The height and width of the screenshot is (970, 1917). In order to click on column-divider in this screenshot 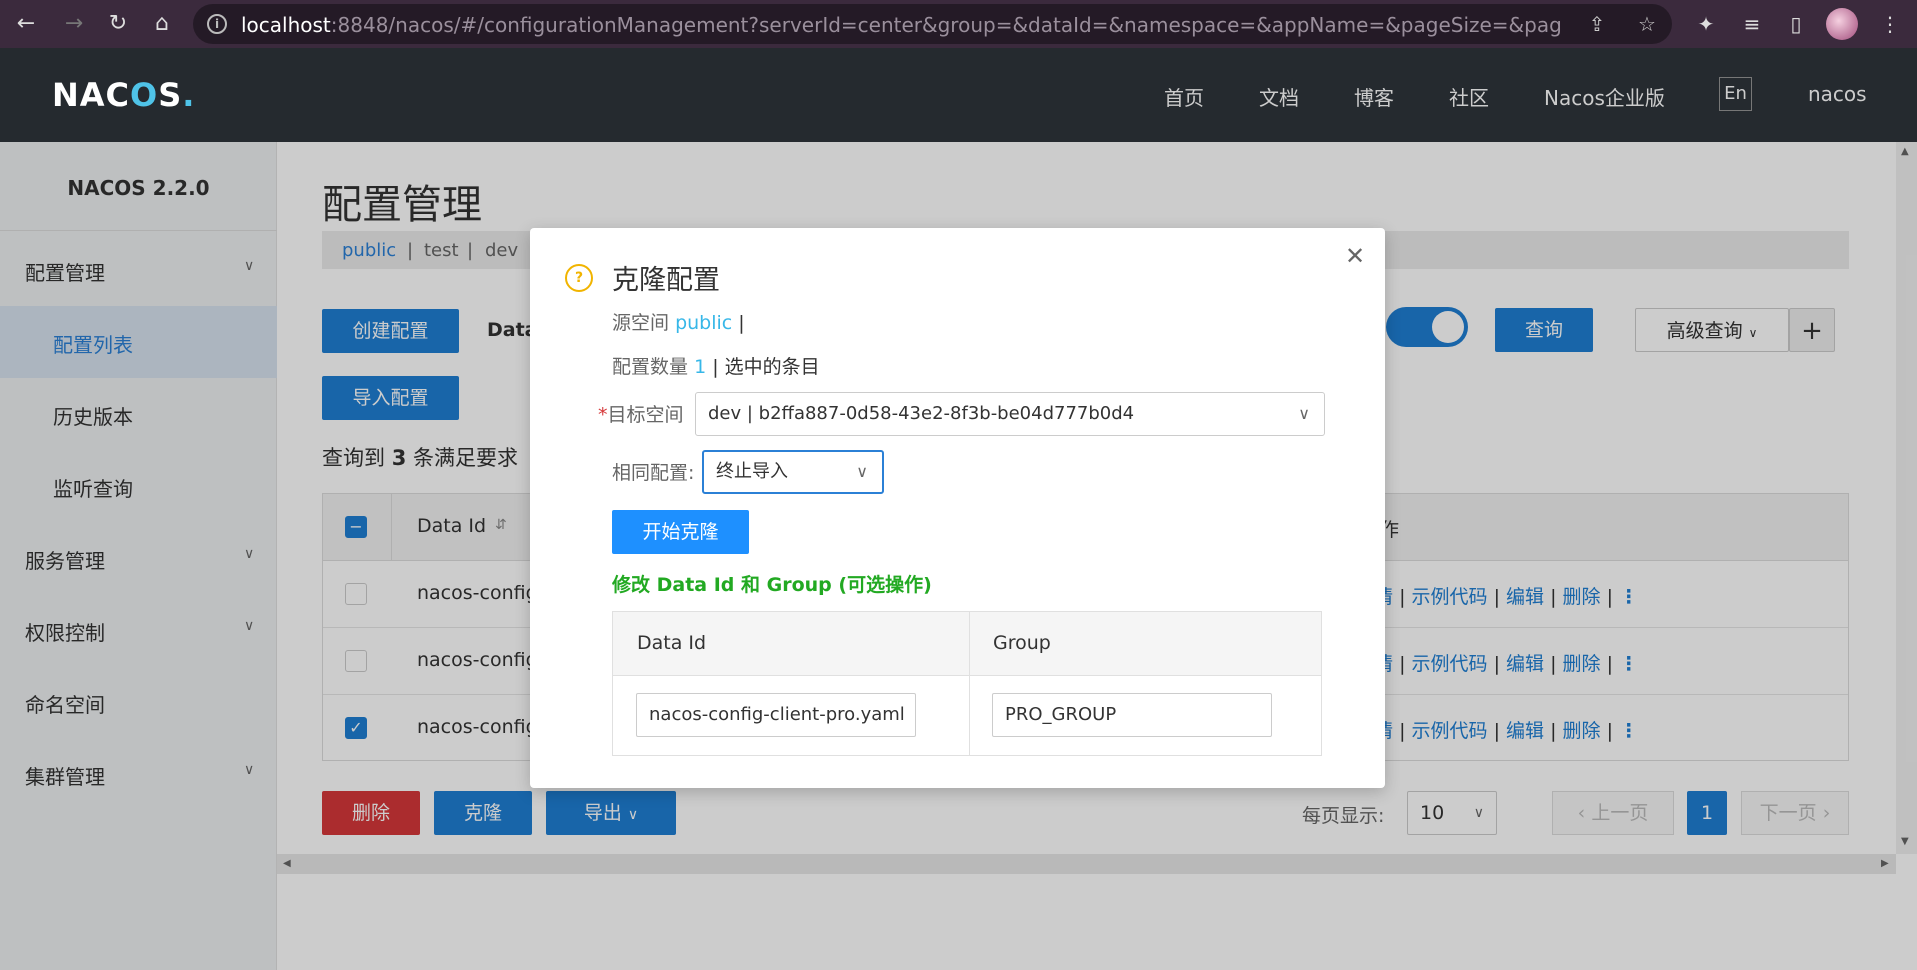, I will do `click(969, 683)`.